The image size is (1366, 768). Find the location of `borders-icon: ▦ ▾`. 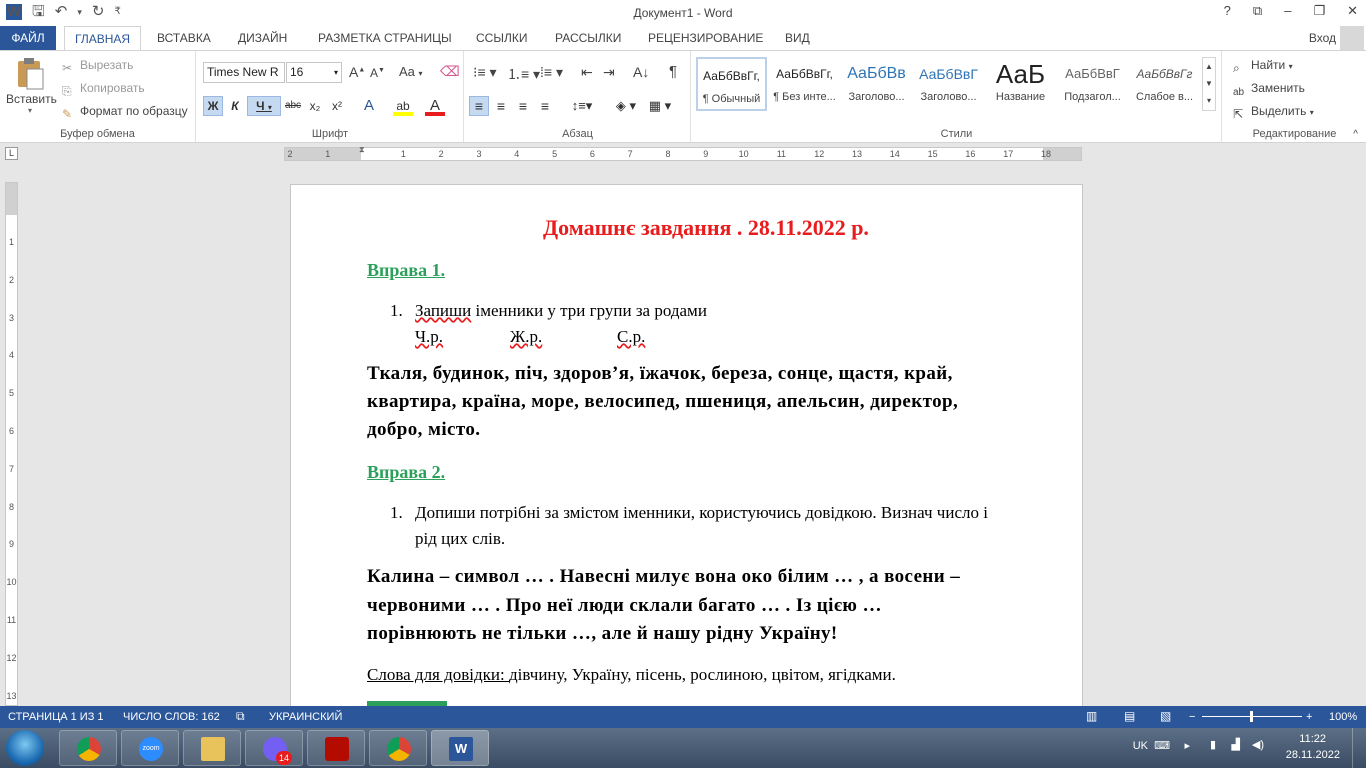

borders-icon: ▦ ▾ is located at coordinates (660, 106).